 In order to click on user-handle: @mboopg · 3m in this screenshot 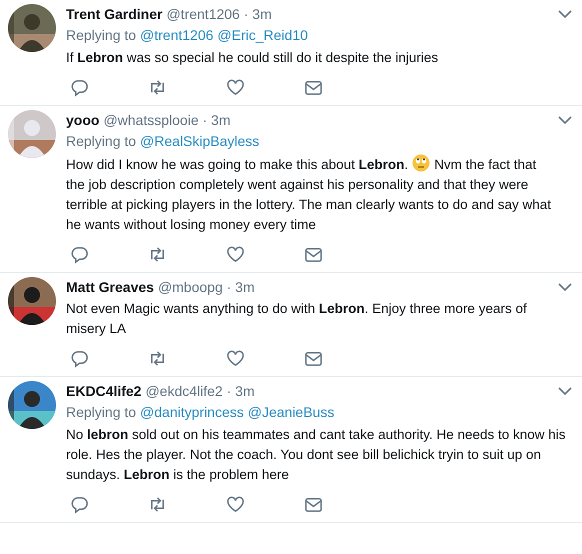, I will do `click(206, 287)`.